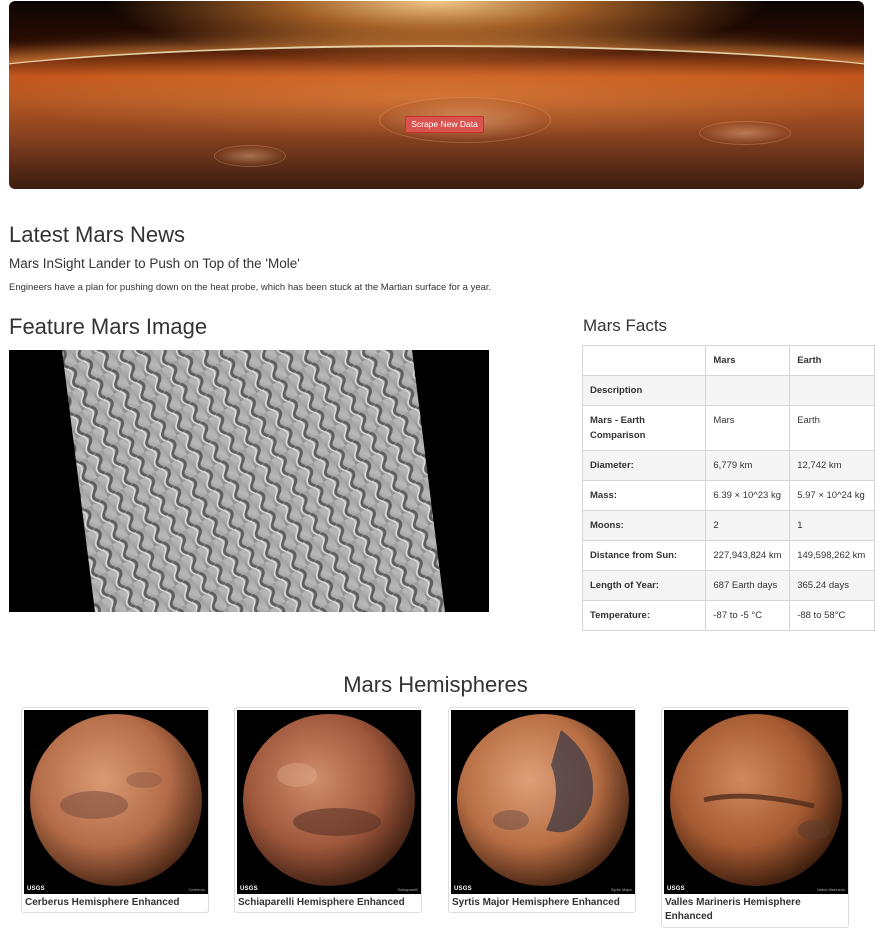  What do you see at coordinates (748, 585) in the screenshot?
I see `mars-value: 687 Earth days` at bounding box center [748, 585].